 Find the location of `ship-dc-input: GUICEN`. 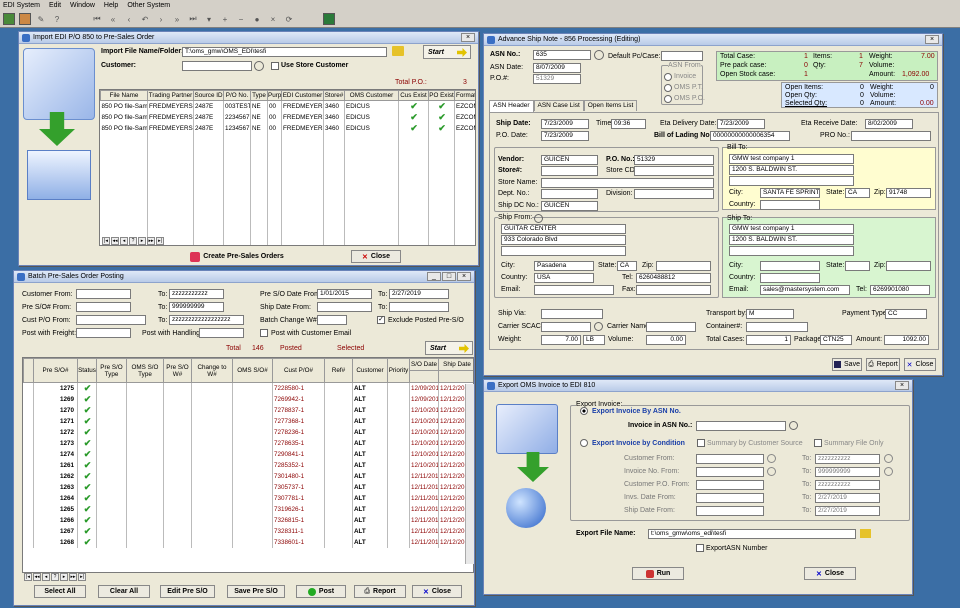

ship-dc-input: GUICEN is located at coordinates (569, 206).